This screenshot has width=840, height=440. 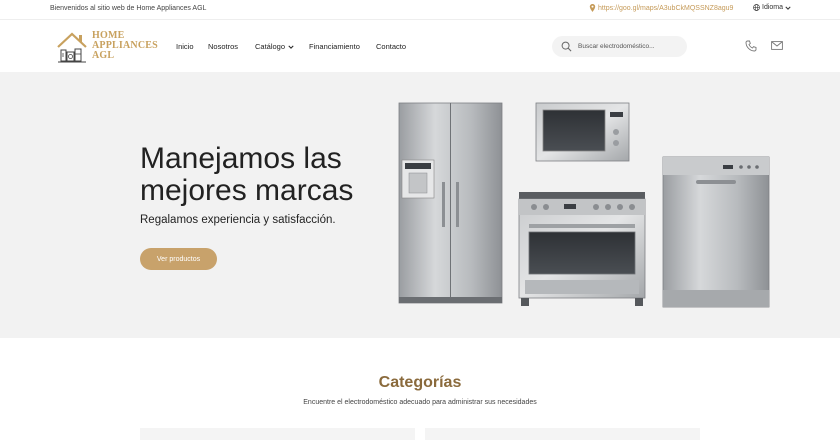 I want to click on language-label: Idioma, so click(x=773, y=7).